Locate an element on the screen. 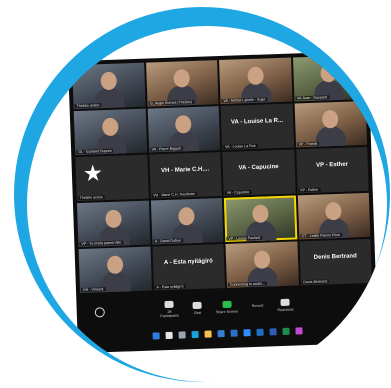 This screenshot has height=388, width=391. search-icon is located at coordinates (169, 335).